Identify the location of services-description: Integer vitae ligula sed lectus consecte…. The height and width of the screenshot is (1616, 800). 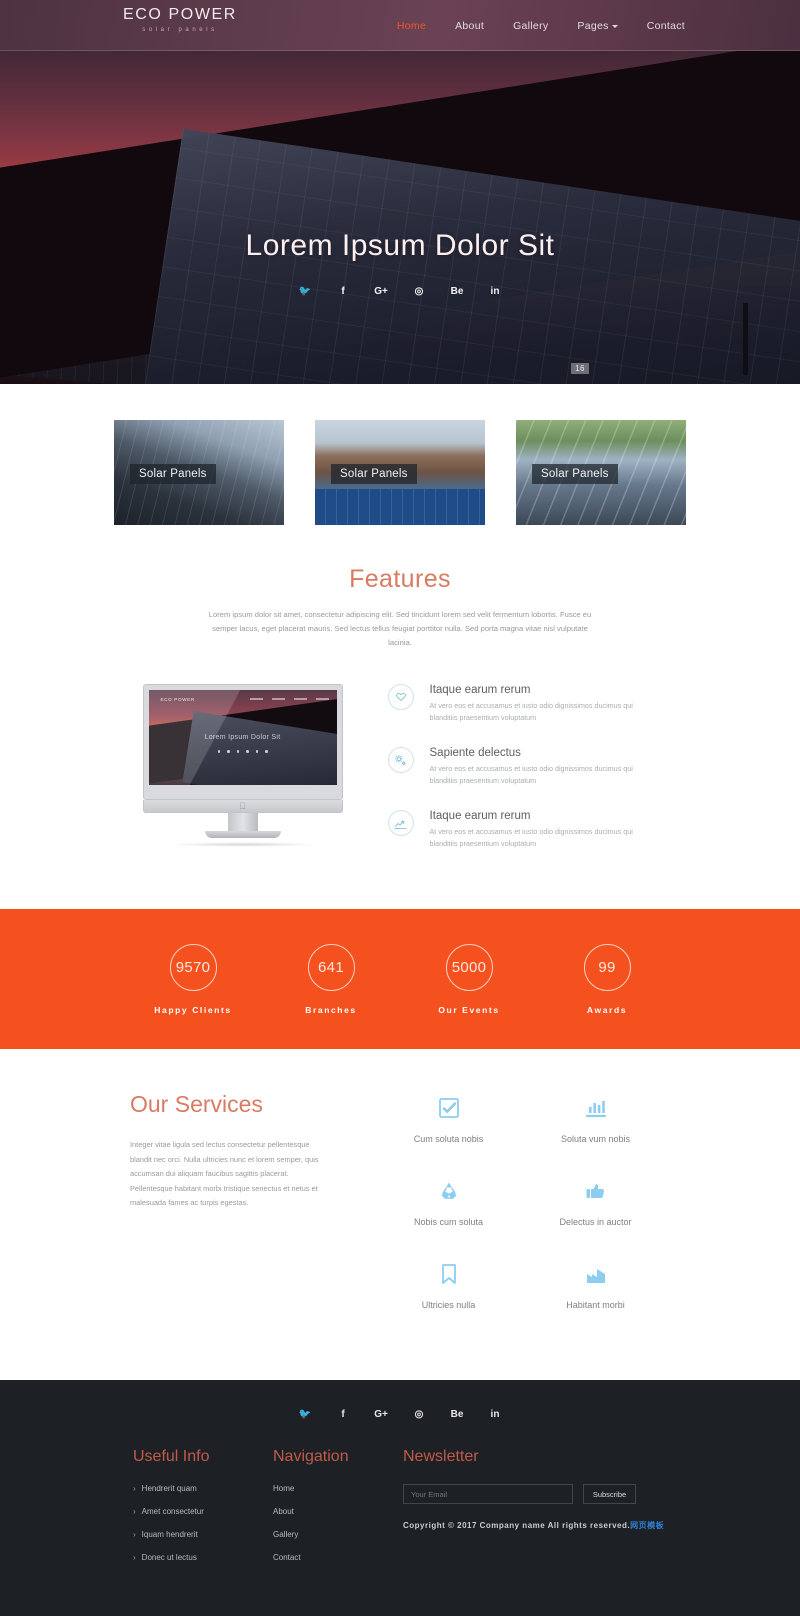
(224, 1173).